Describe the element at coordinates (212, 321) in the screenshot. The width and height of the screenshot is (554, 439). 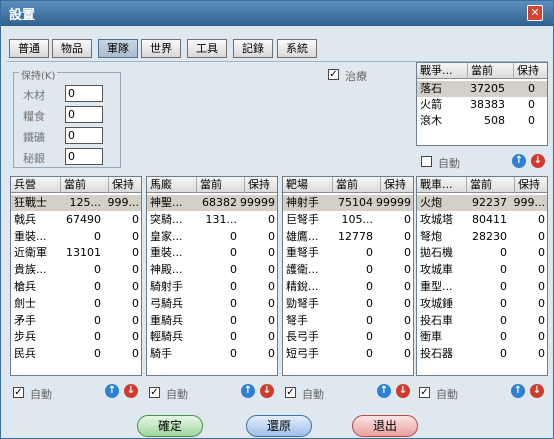
I see `table-row: 重騎兵 0 0` at that location.